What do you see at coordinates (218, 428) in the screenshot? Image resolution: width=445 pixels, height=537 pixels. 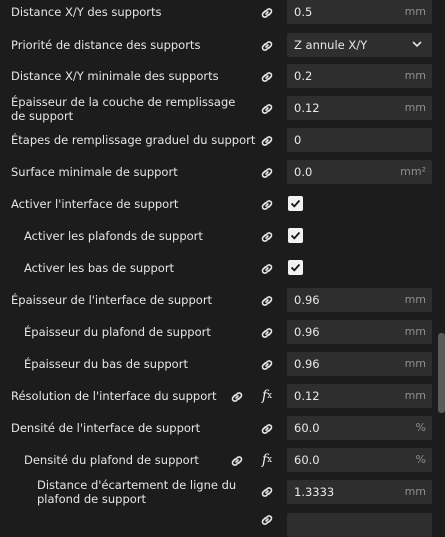 I see `setting-row-support-interface-density: Densité de l'interface de support 60.0 %` at bounding box center [218, 428].